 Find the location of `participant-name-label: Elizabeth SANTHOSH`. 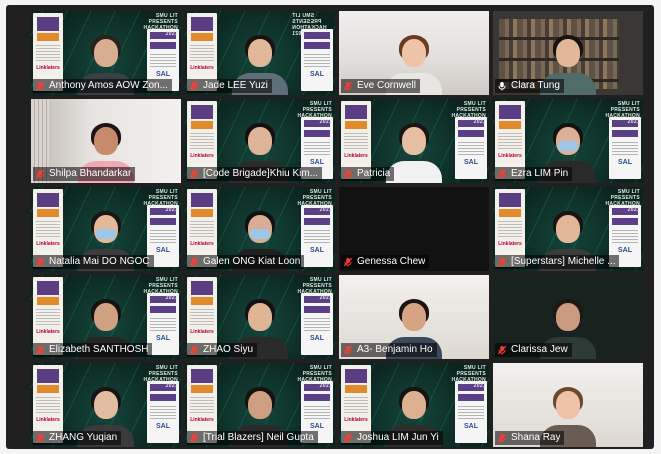

participant-name-label: Elizabeth SANTHOSH is located at coordinates (93, 350).